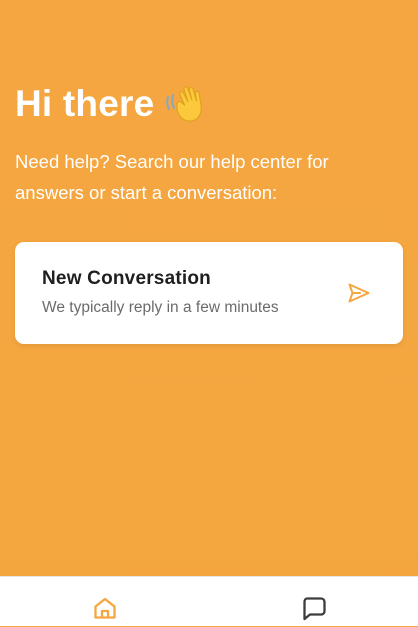 Image resolution: width=418 pixels, height=627 pixels. I want to click on waving-hand-icon, so click(185, 104).